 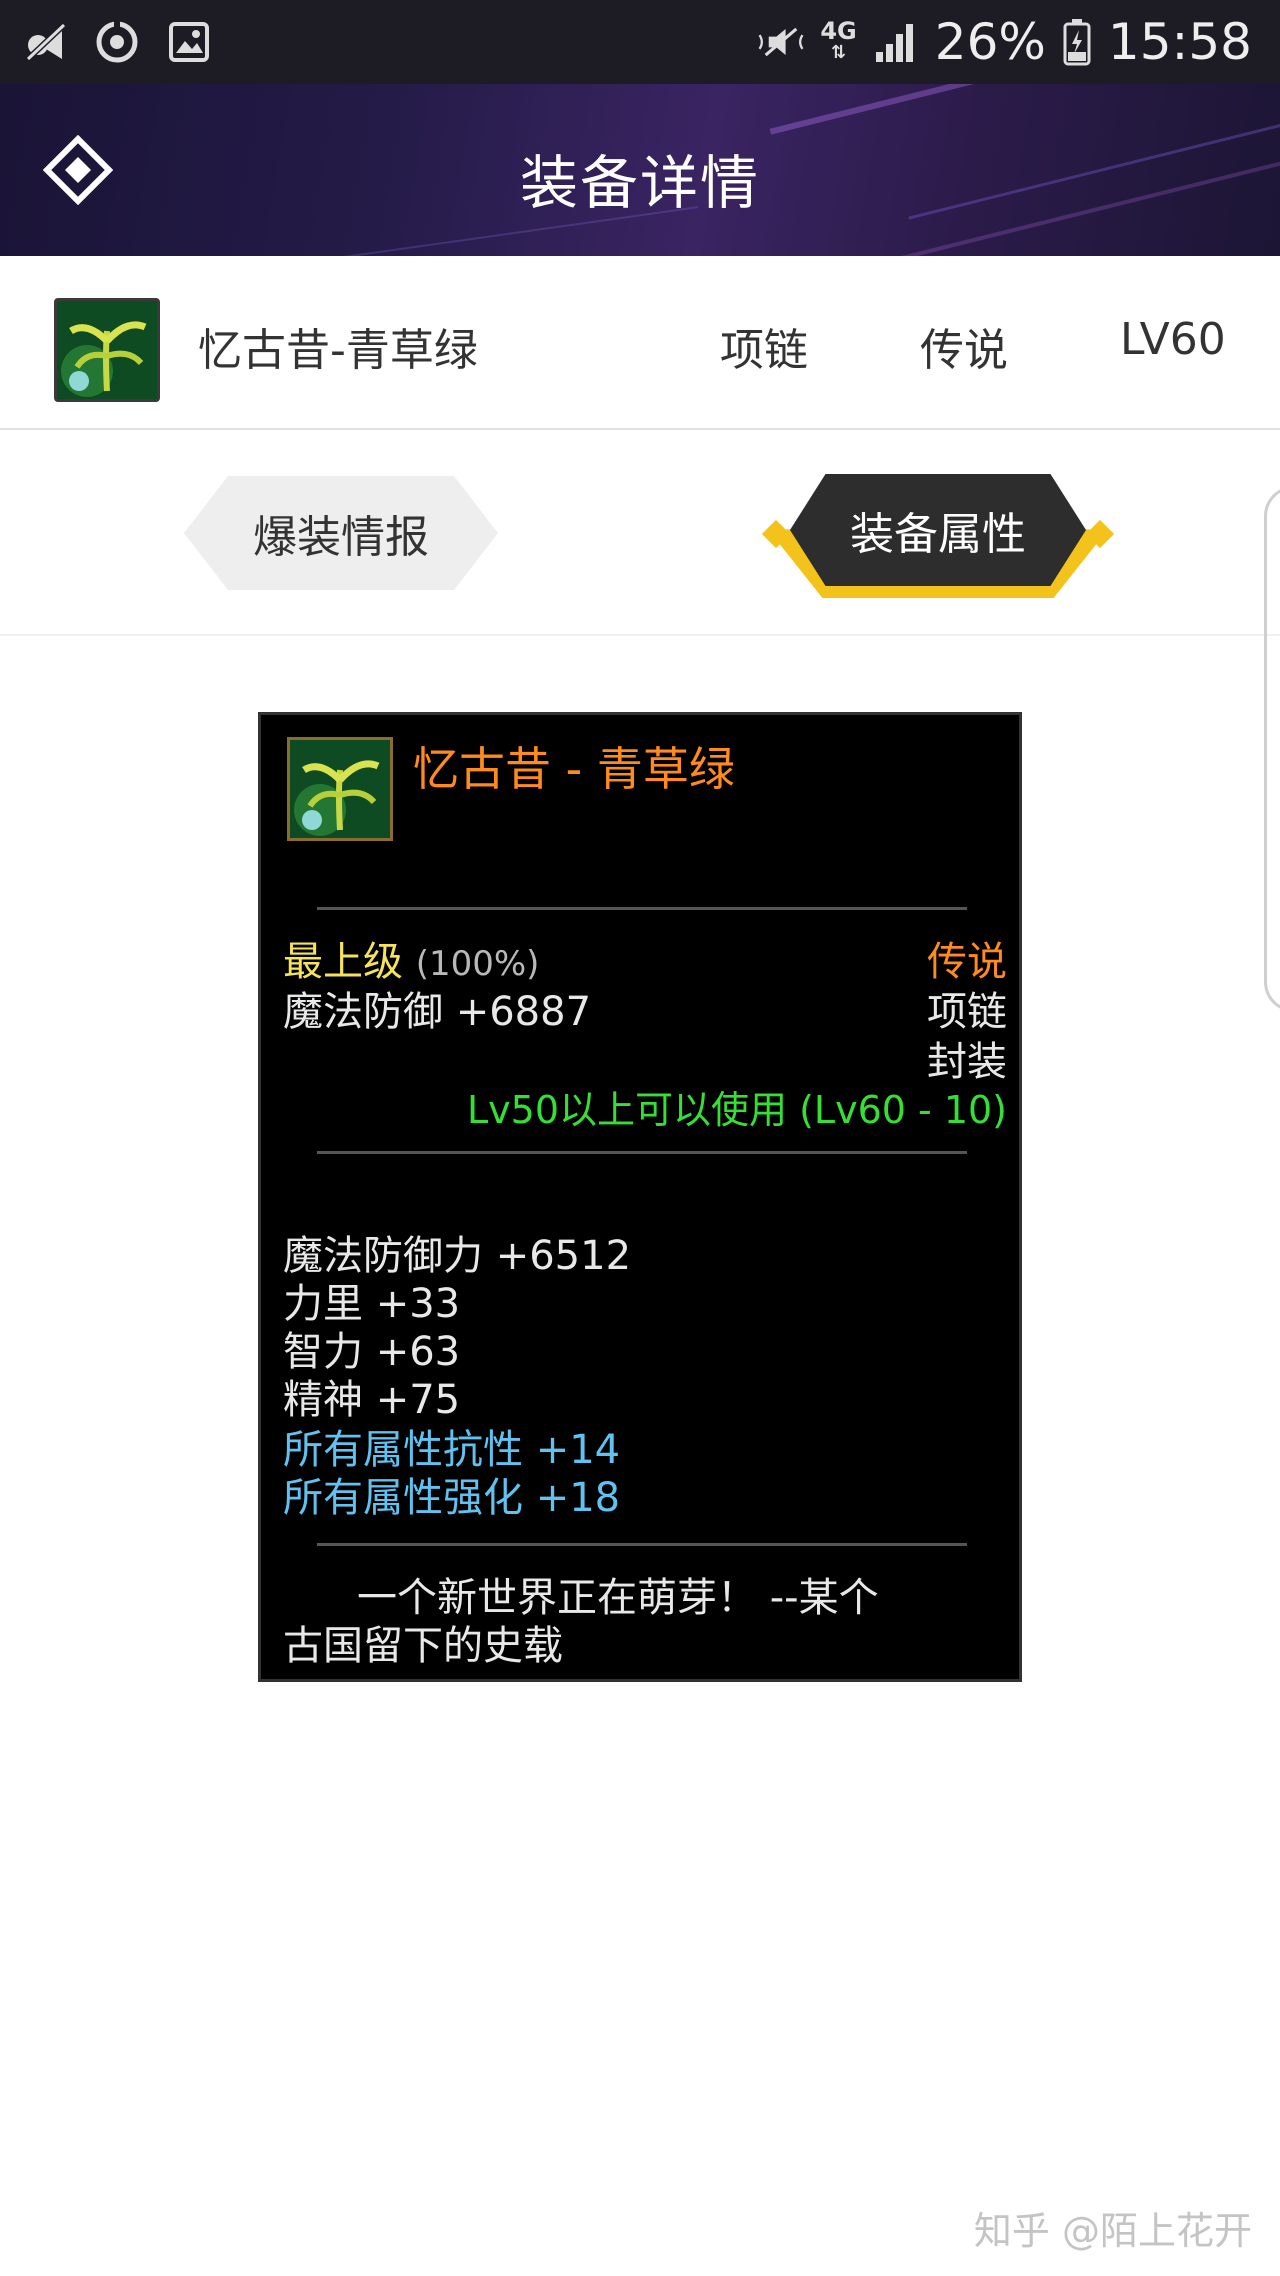 I want to click on network-type: 4G ⇅, so click(x=838, y=40).